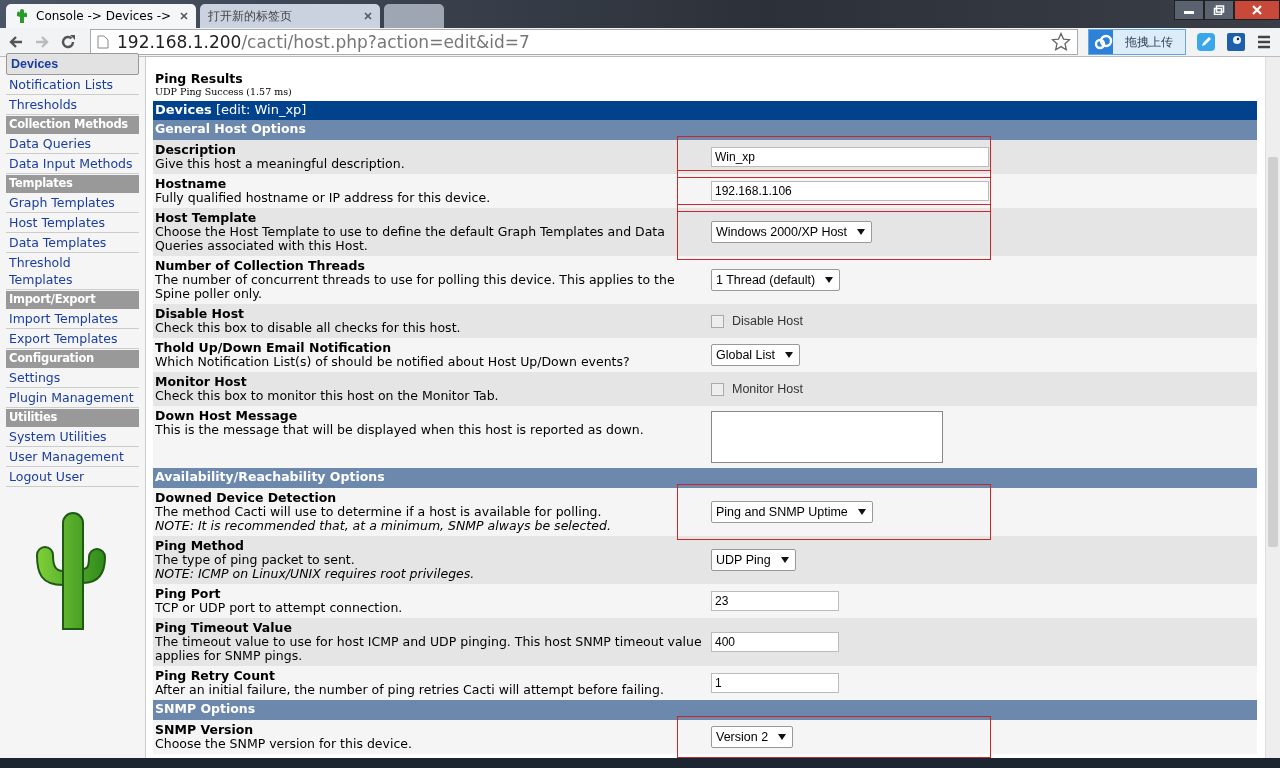 This screenshot has height=768, width=1280. What do you see at coordinates (1061, 42) in the screenshot?
I see `star-icon` at bounding box center [1061, 42].